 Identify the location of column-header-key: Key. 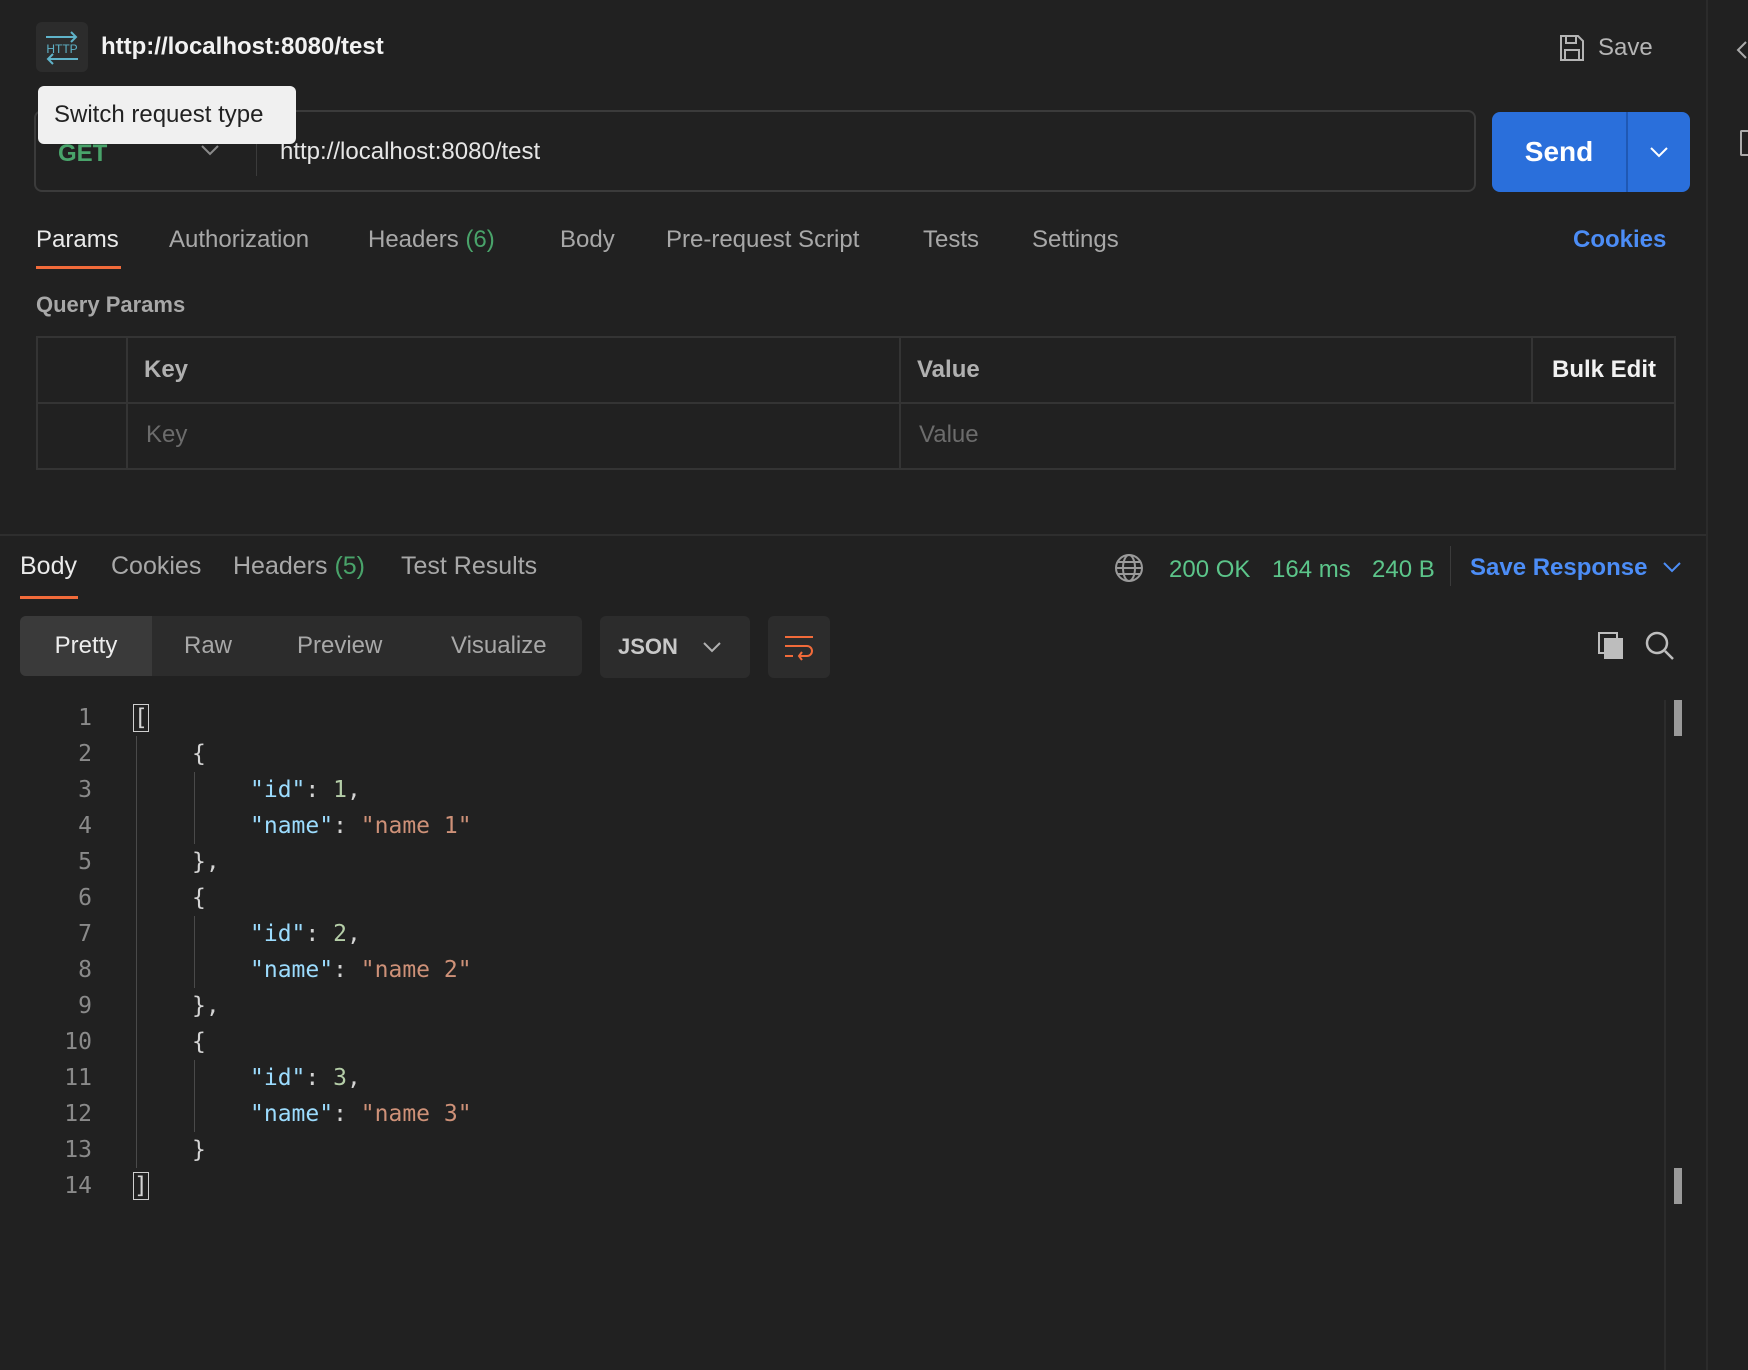
(166, 369).